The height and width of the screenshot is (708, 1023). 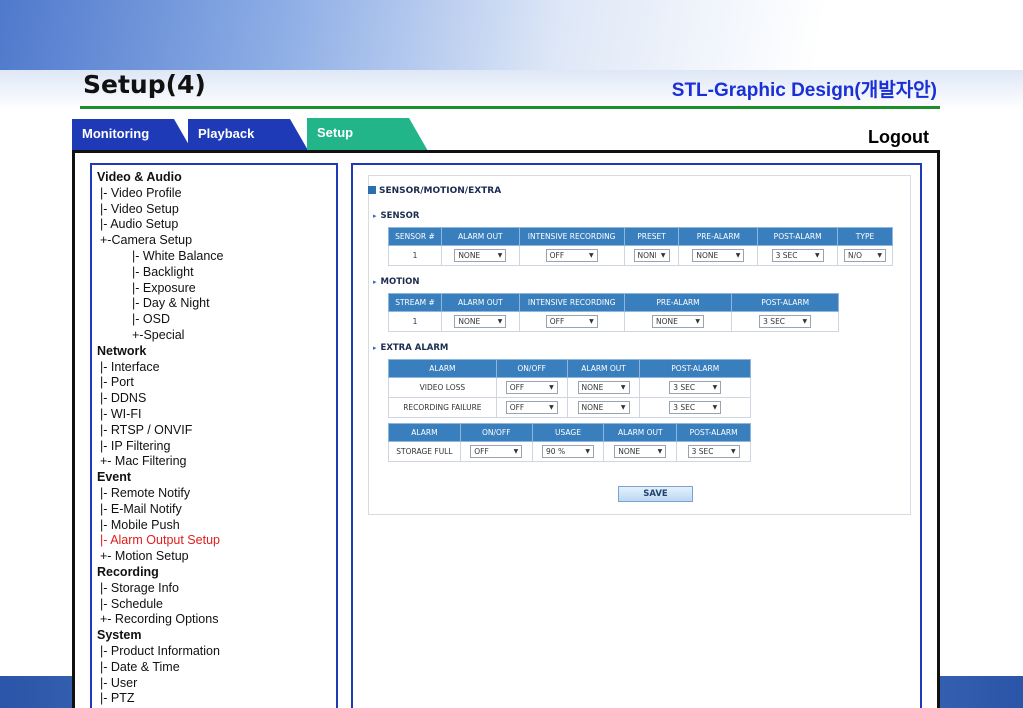 I want to click on col-header: PRESET, so click(x=651, y=236).